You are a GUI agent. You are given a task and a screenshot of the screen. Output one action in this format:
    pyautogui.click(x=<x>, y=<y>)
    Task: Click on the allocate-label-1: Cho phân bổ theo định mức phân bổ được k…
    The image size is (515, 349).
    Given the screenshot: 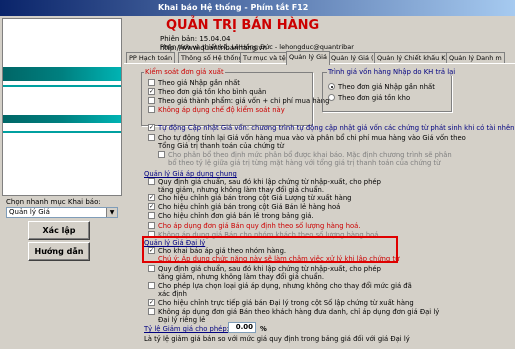 What is the action you would take?
    pyautogui.click(x=310, y=155)
    